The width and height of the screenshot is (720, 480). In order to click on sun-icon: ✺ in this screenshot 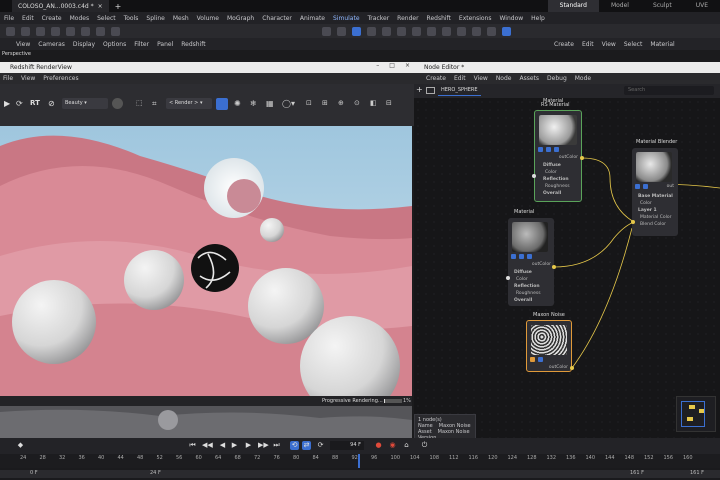, I will do `click(237, 103)`.